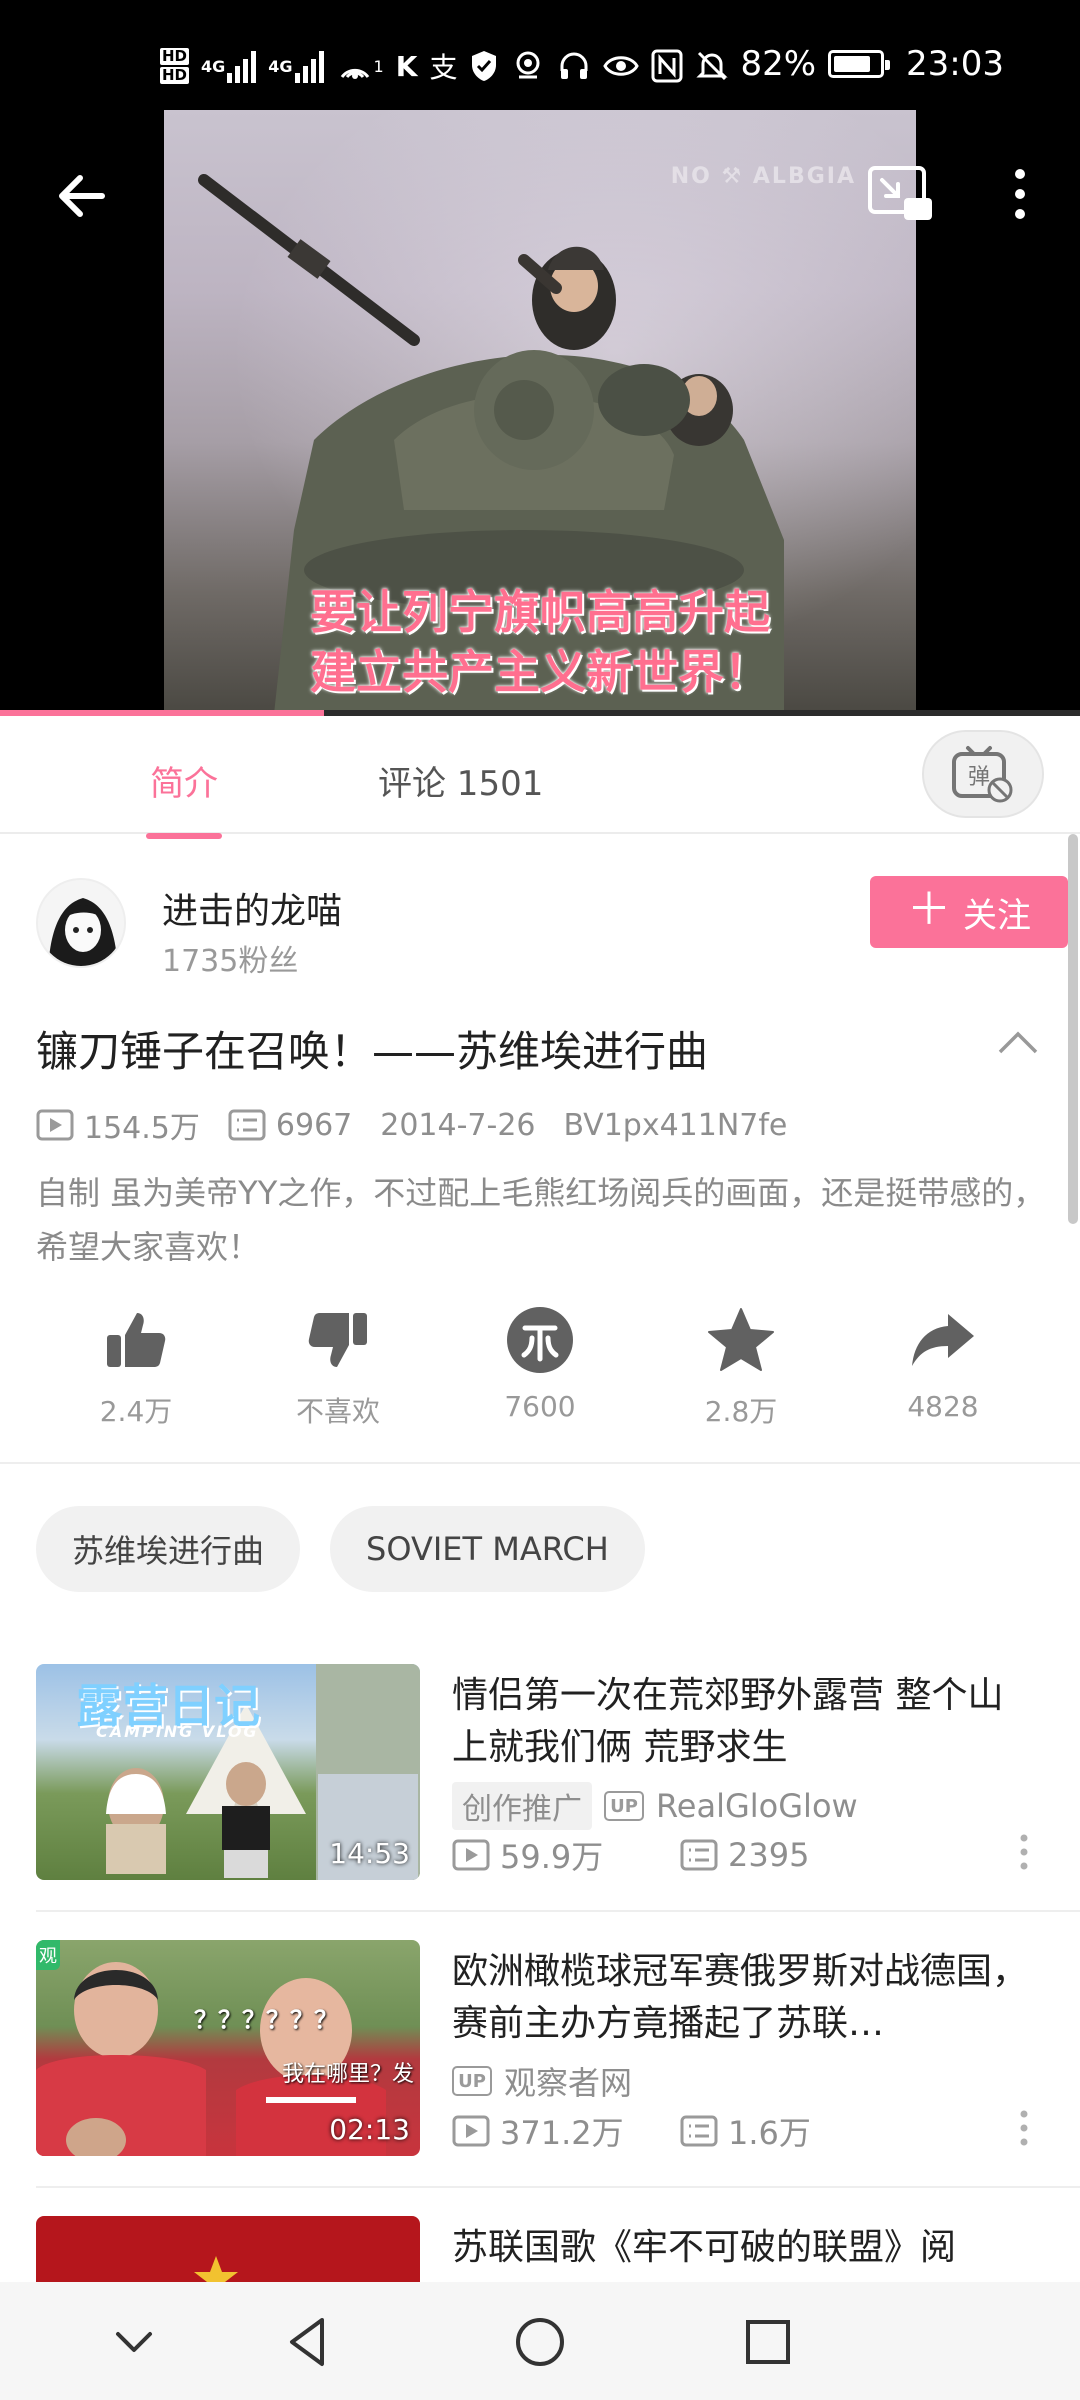  I want to click on picture-in-picture-icon, so click(901, 195).